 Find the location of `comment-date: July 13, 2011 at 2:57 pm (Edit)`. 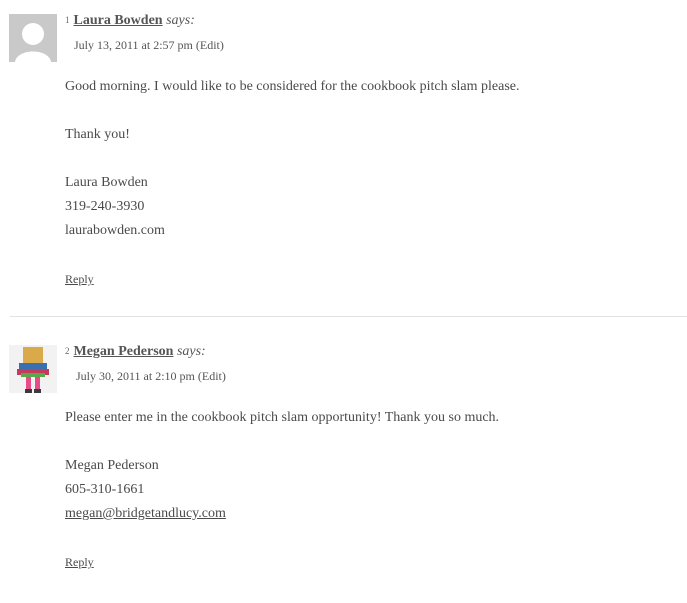

comment-date: July 13, 2011 at 2:57 pm (Edit) is located at coordinates (149, 45).